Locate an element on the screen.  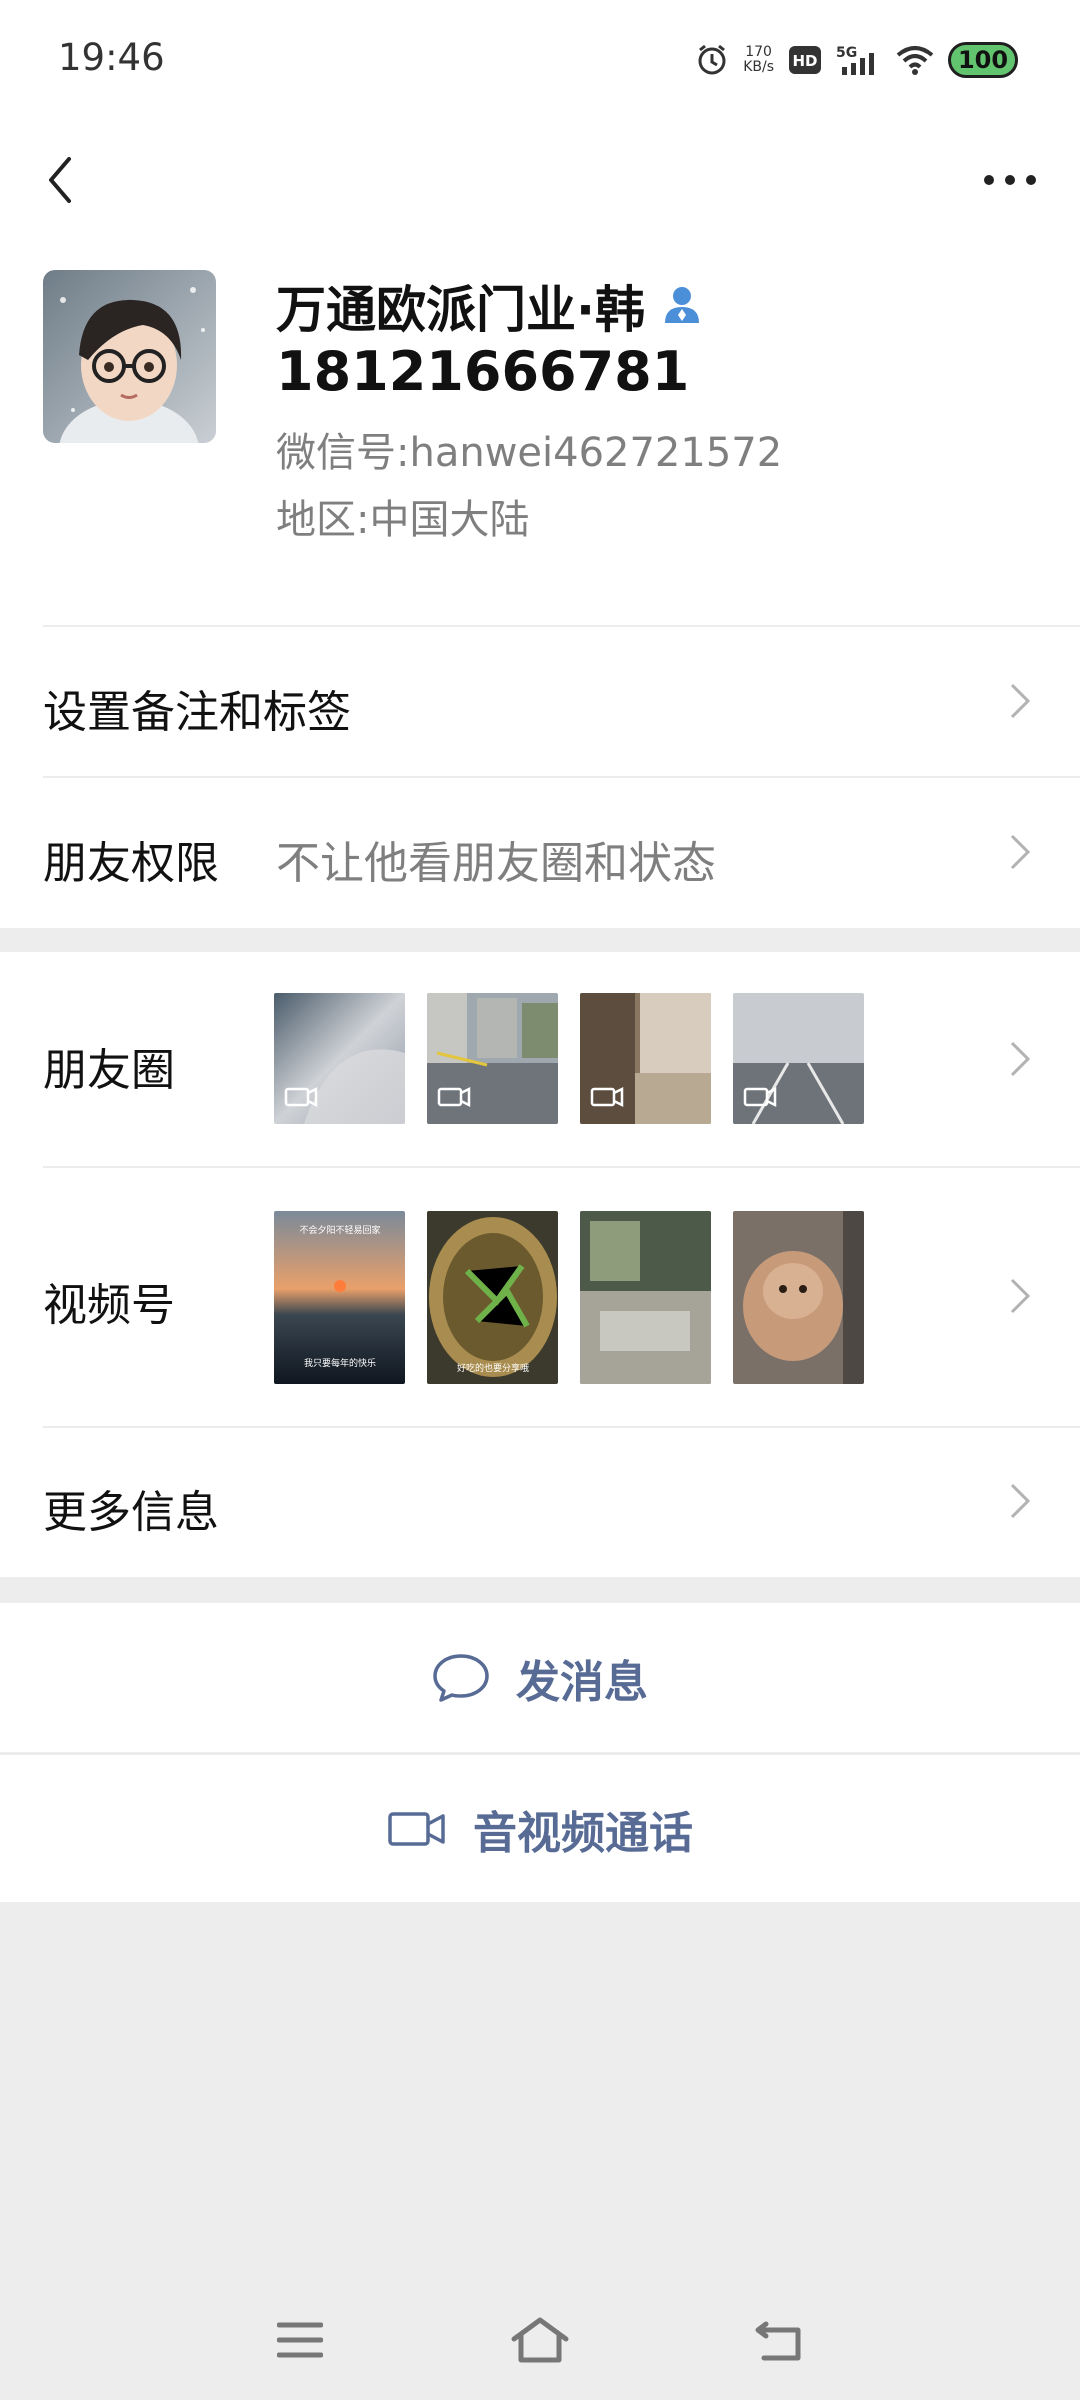
remark-tags-row: 设置备注和标签 is located at coordinates (540, 700).